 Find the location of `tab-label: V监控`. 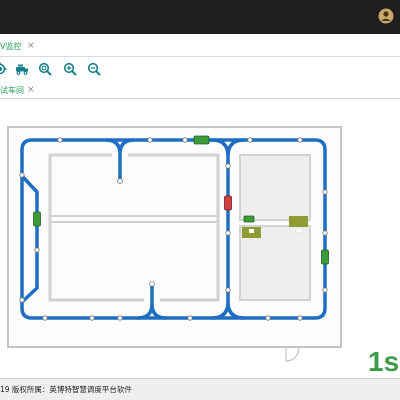

tab-label: V监控 is located at coordinates (11, 46).